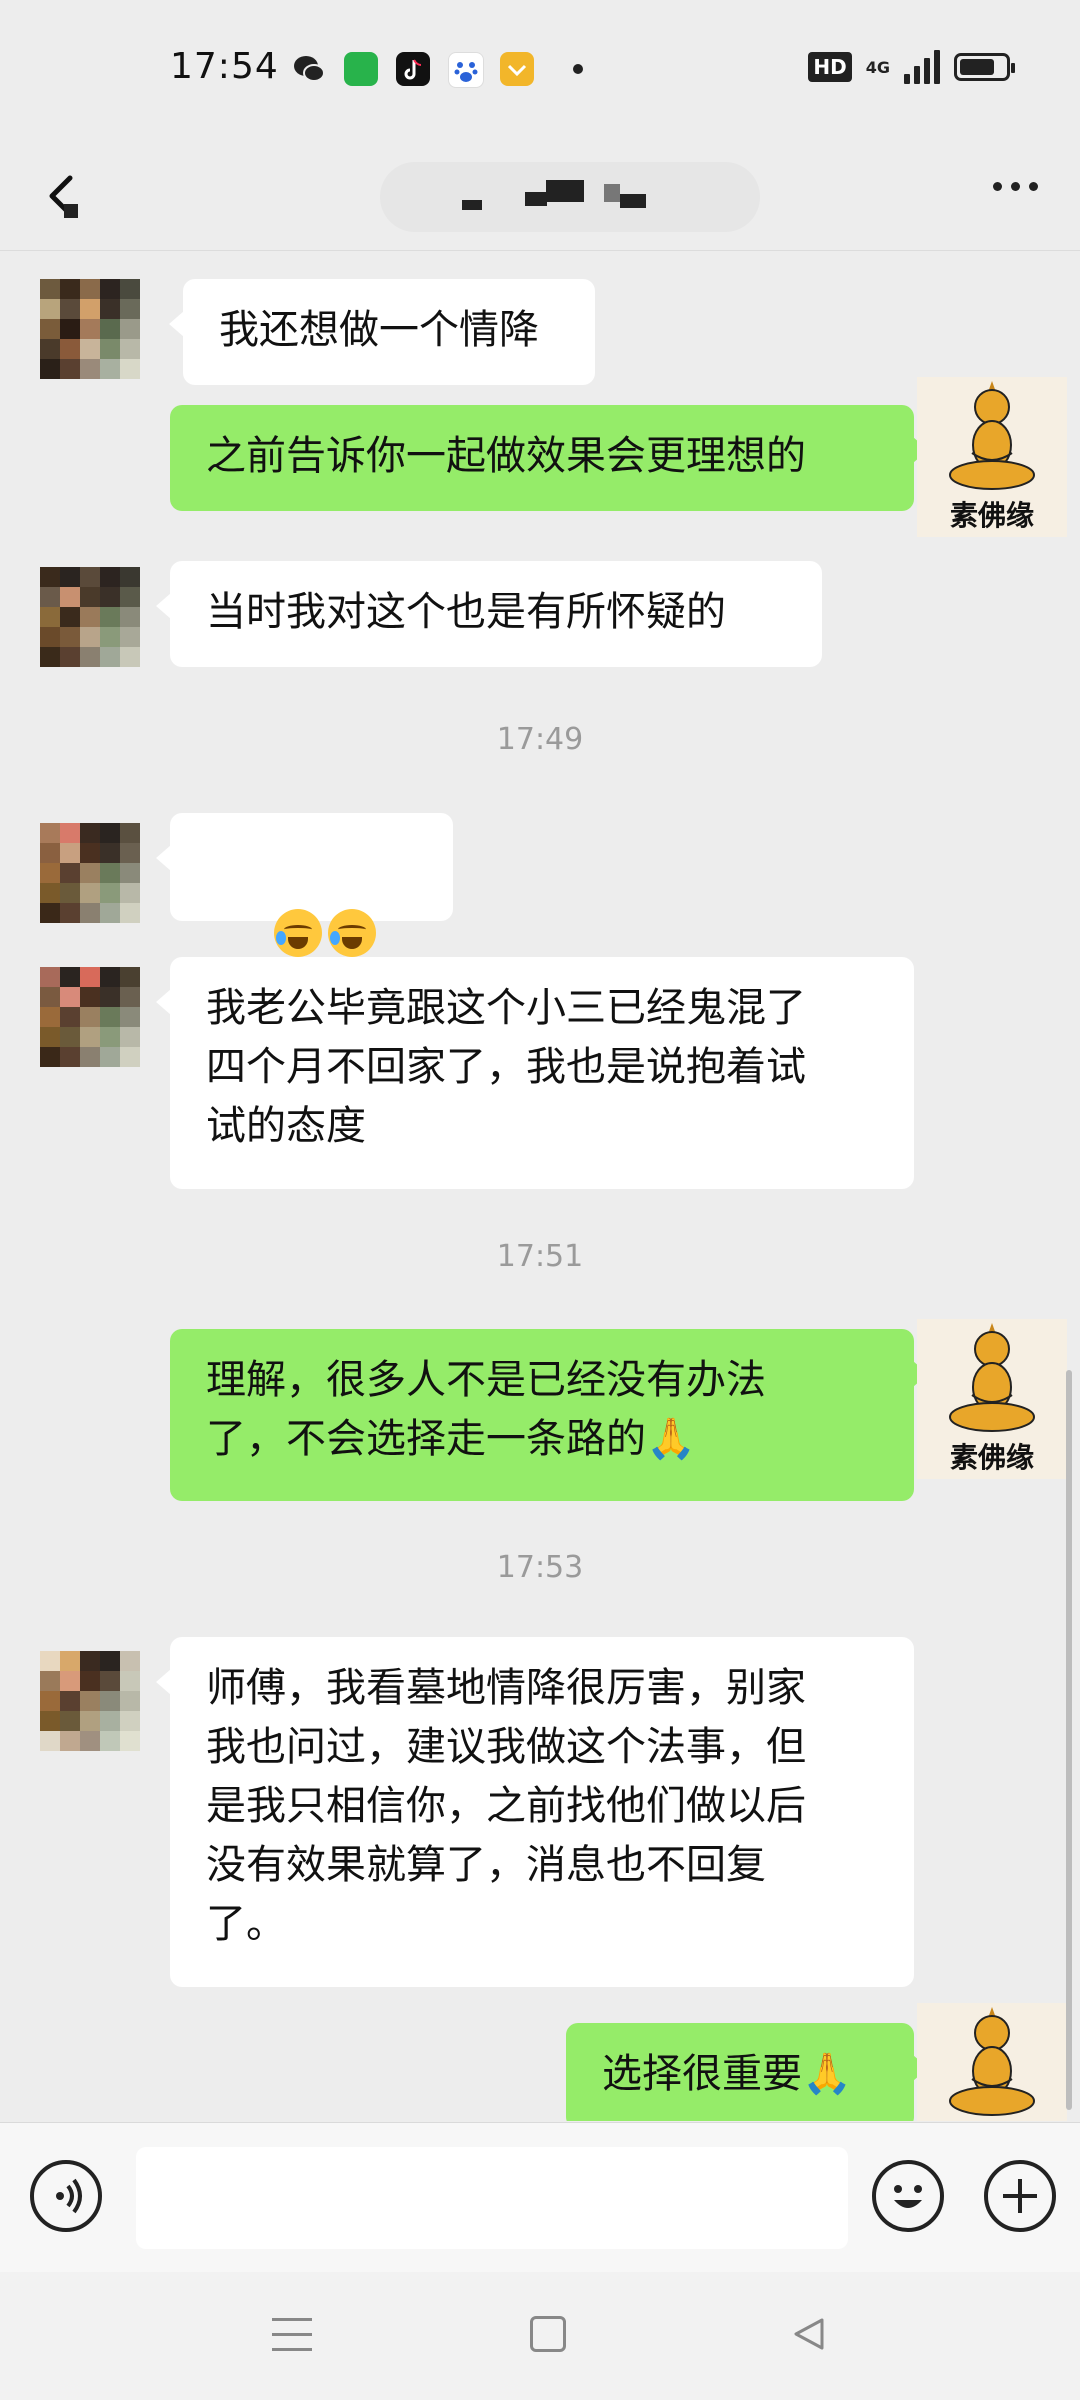  I want to click on battery-icon, so click(984, 67).